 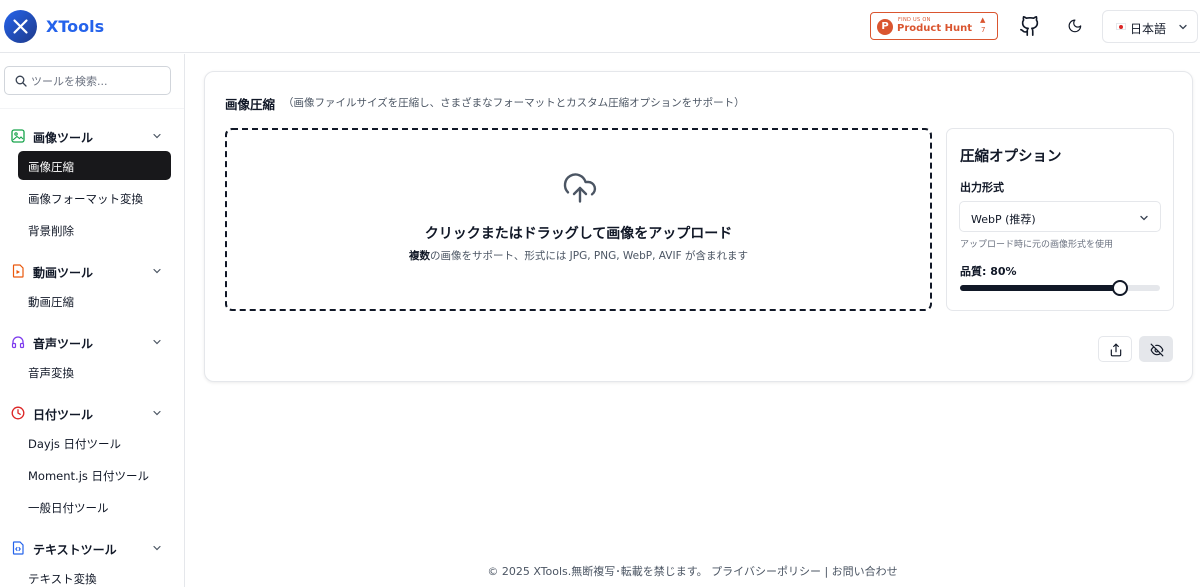 What do you see at coordinates (983, 20) in the screenshot?
I see `upvote-icon: ▲` at bounding box center [983, 20].